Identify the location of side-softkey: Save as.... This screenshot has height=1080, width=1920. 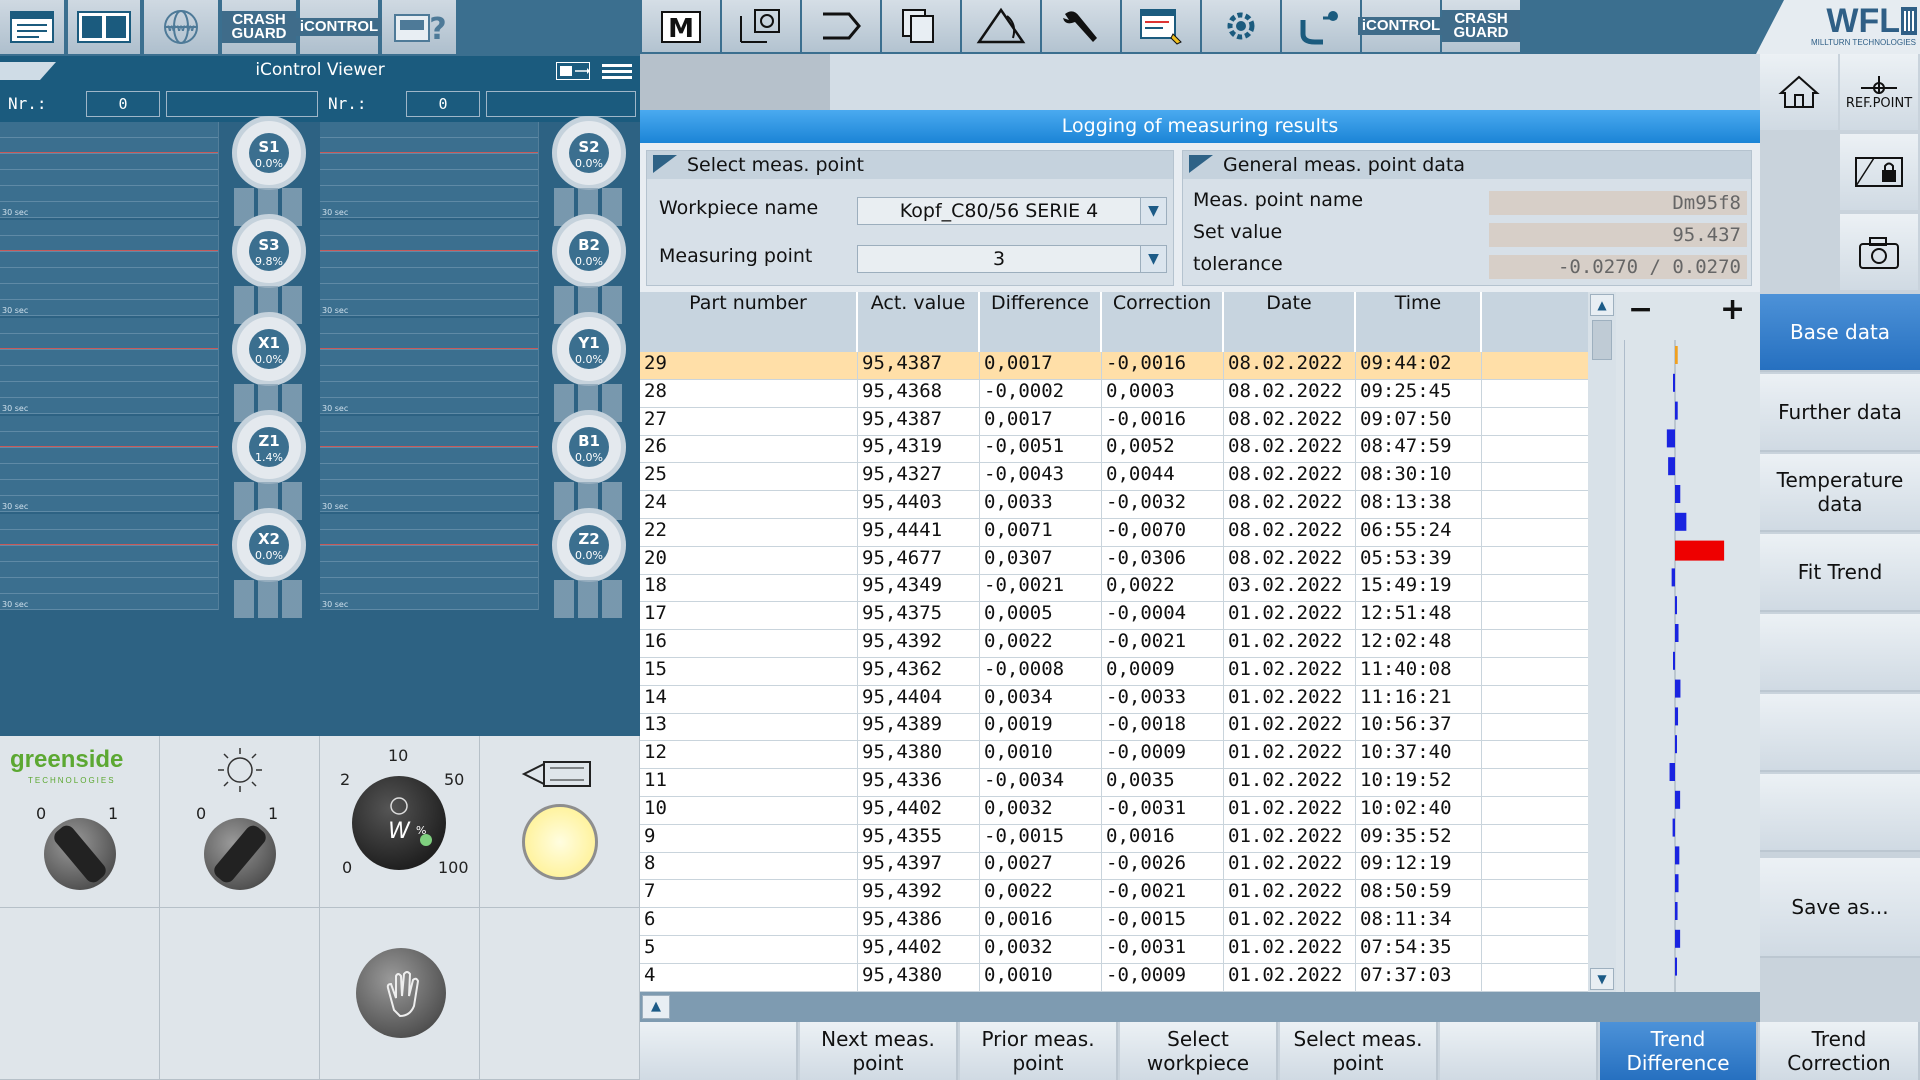
(1840, 908).